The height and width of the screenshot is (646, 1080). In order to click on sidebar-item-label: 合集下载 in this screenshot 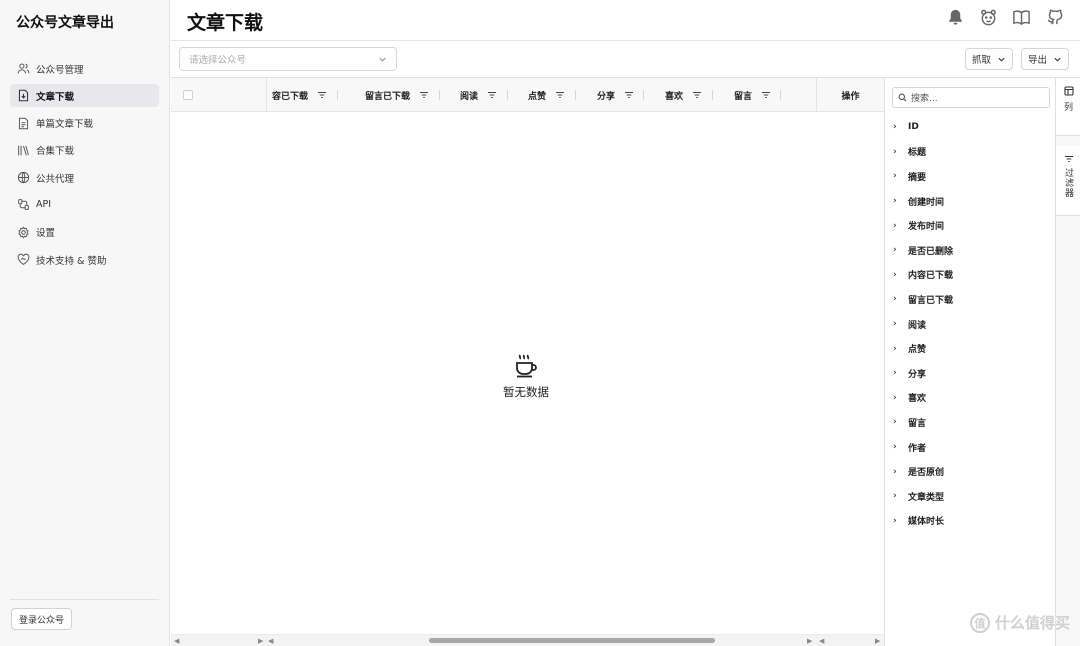, I will do `click(55, 152)`.